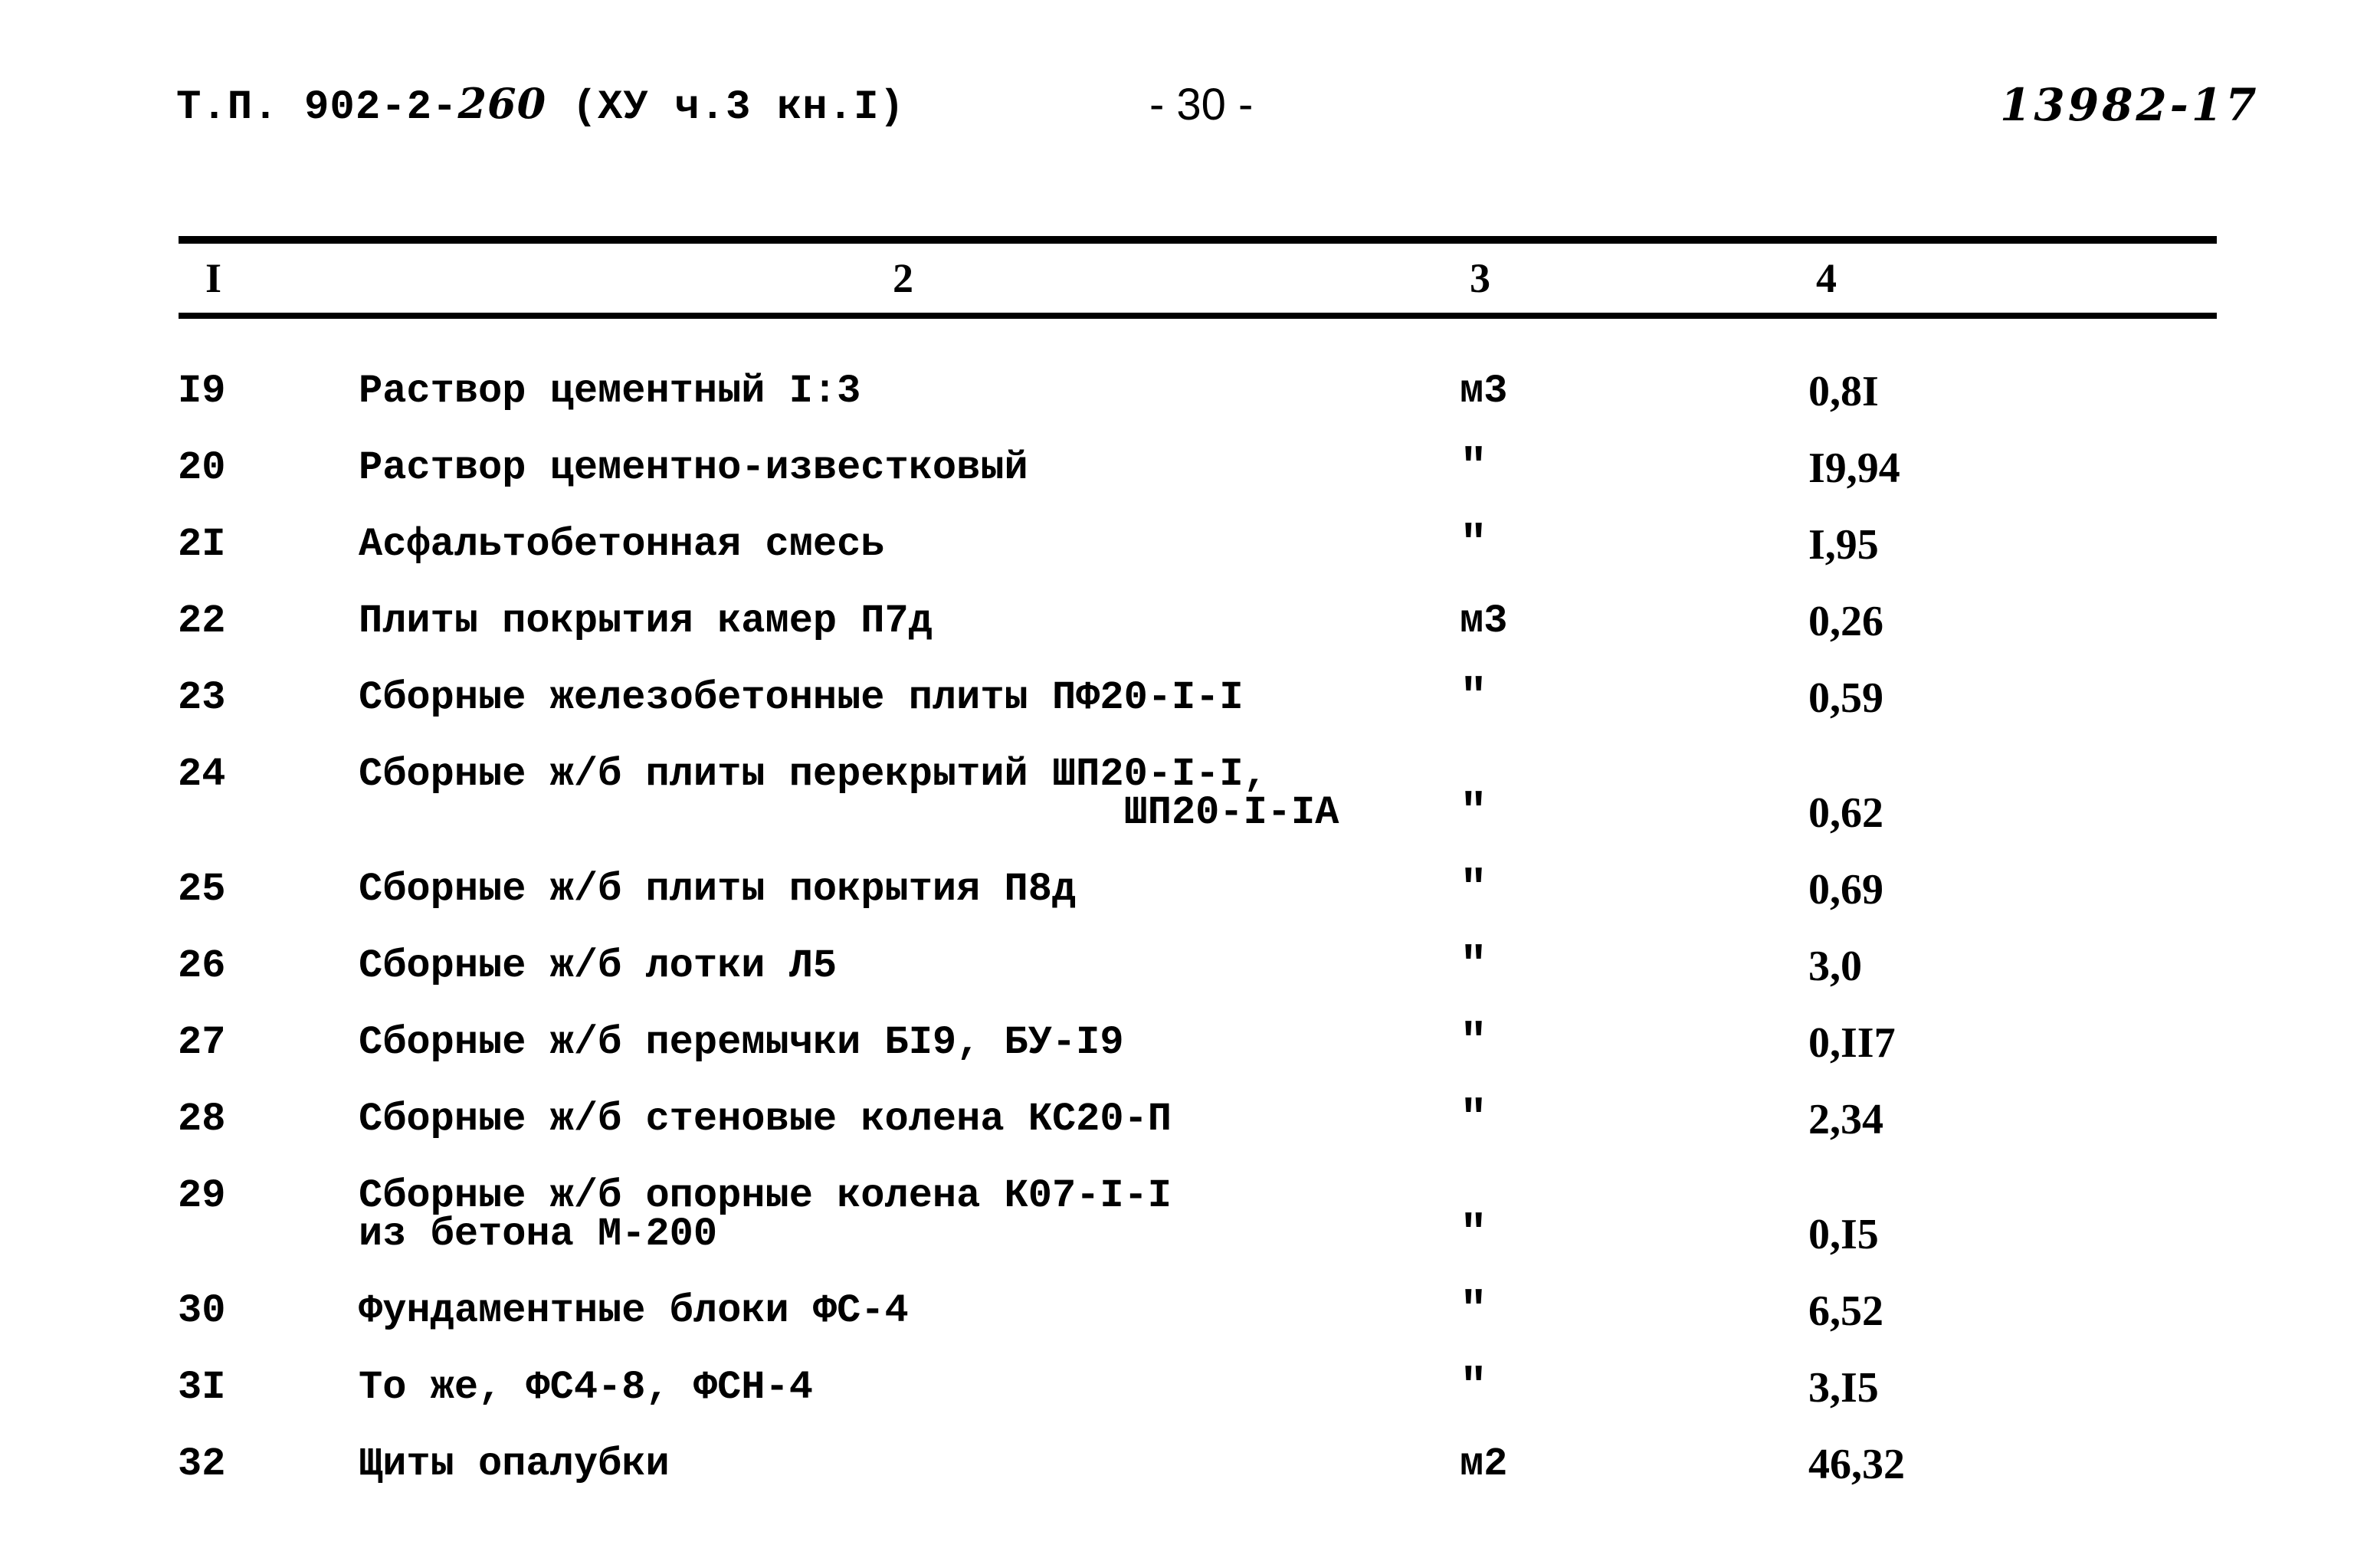 The width and height of the screenshot is (2380, 1548). What do you see at coordinates (1845, 698) in the screenshot?
I see `quantity: 0,59` at bounding box center [1845, 698].